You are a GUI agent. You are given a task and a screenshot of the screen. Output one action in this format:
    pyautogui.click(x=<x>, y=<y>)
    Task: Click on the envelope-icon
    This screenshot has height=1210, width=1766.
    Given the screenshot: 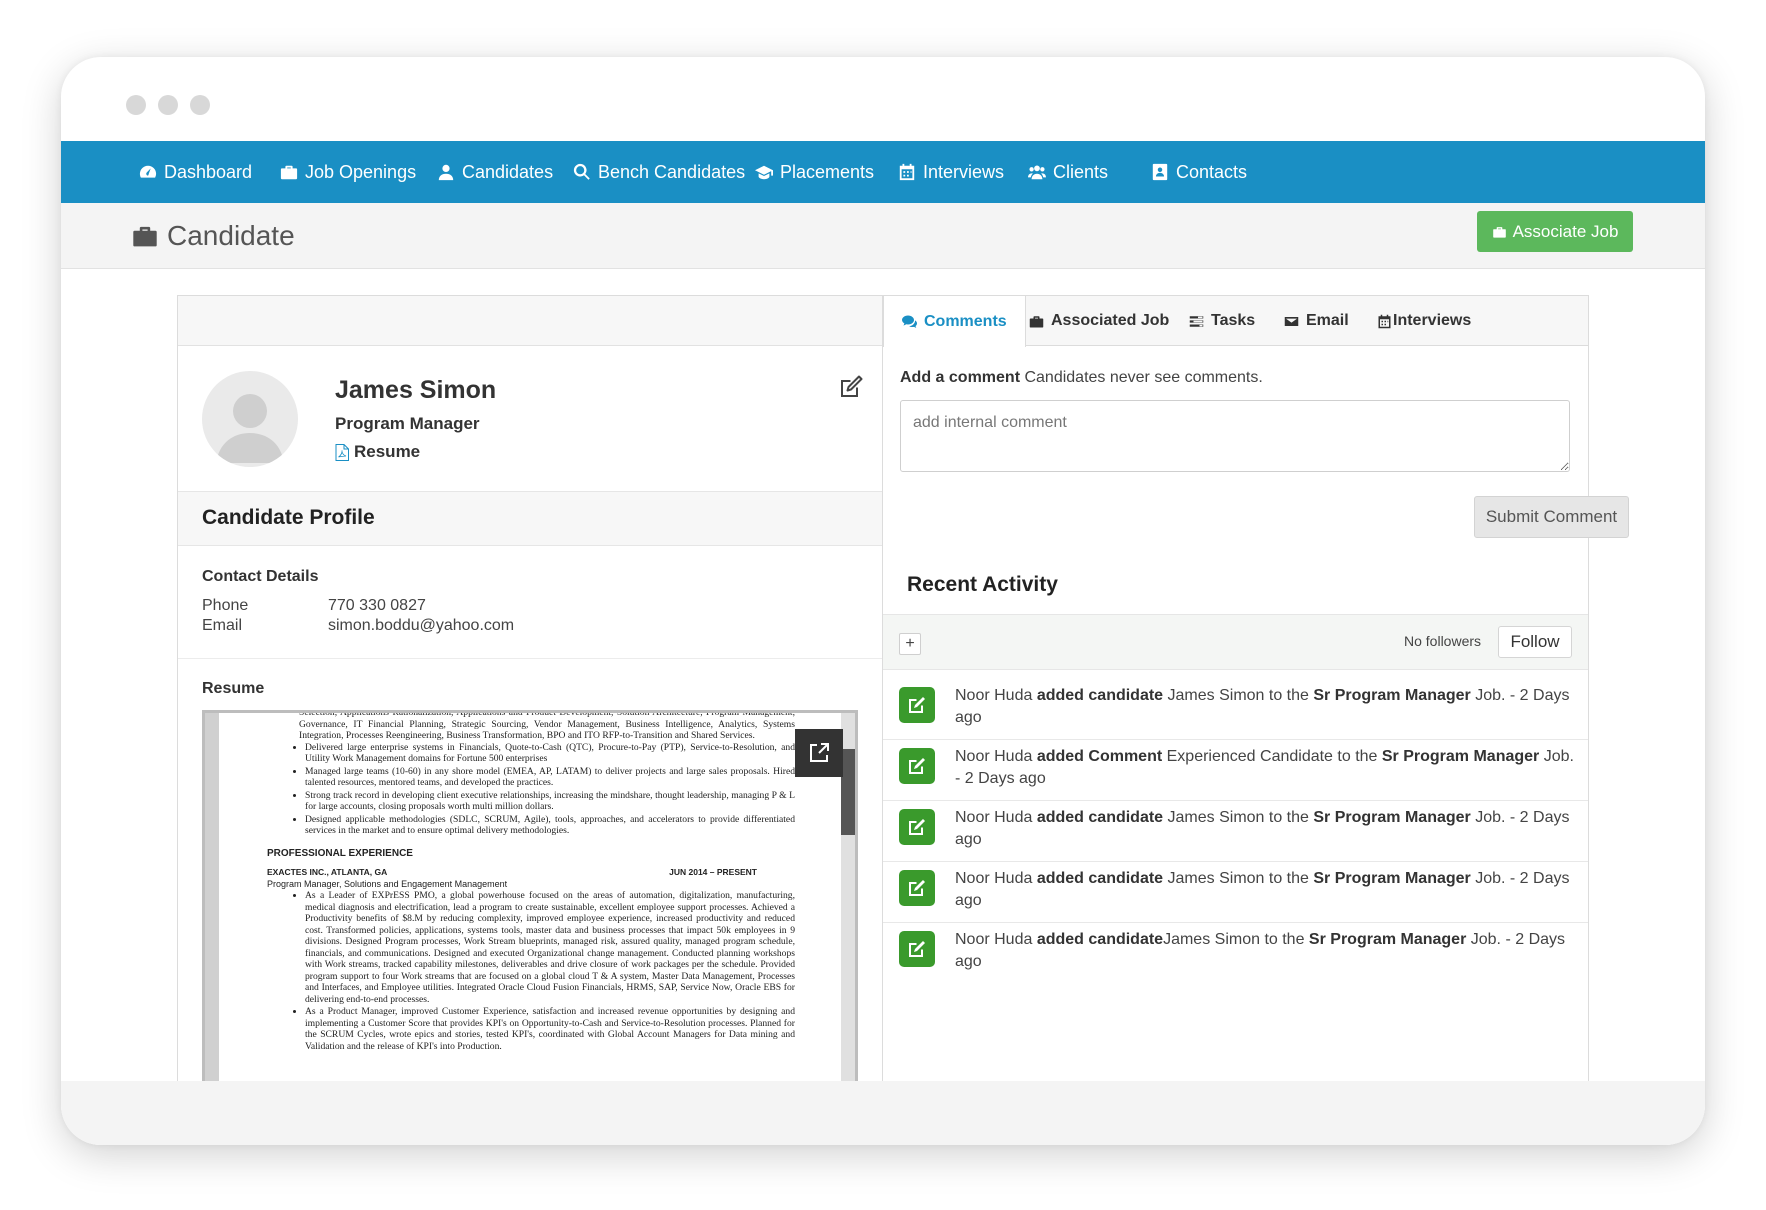 What is the action you would take?
    pyautogui.click(x=1291, y=321)
    